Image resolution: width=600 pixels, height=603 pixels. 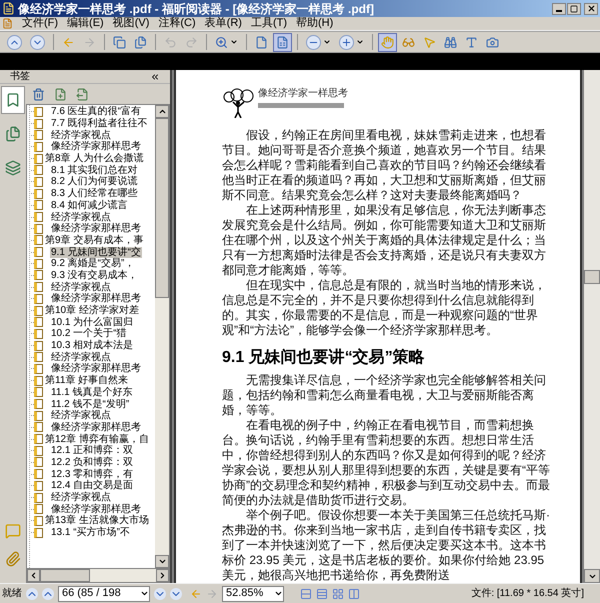 What do you see at coordinates (89, 205) in the screenshot?
I see `section-bookmark: 8.4 如何减少谎言` at bounding box center [89, 205].